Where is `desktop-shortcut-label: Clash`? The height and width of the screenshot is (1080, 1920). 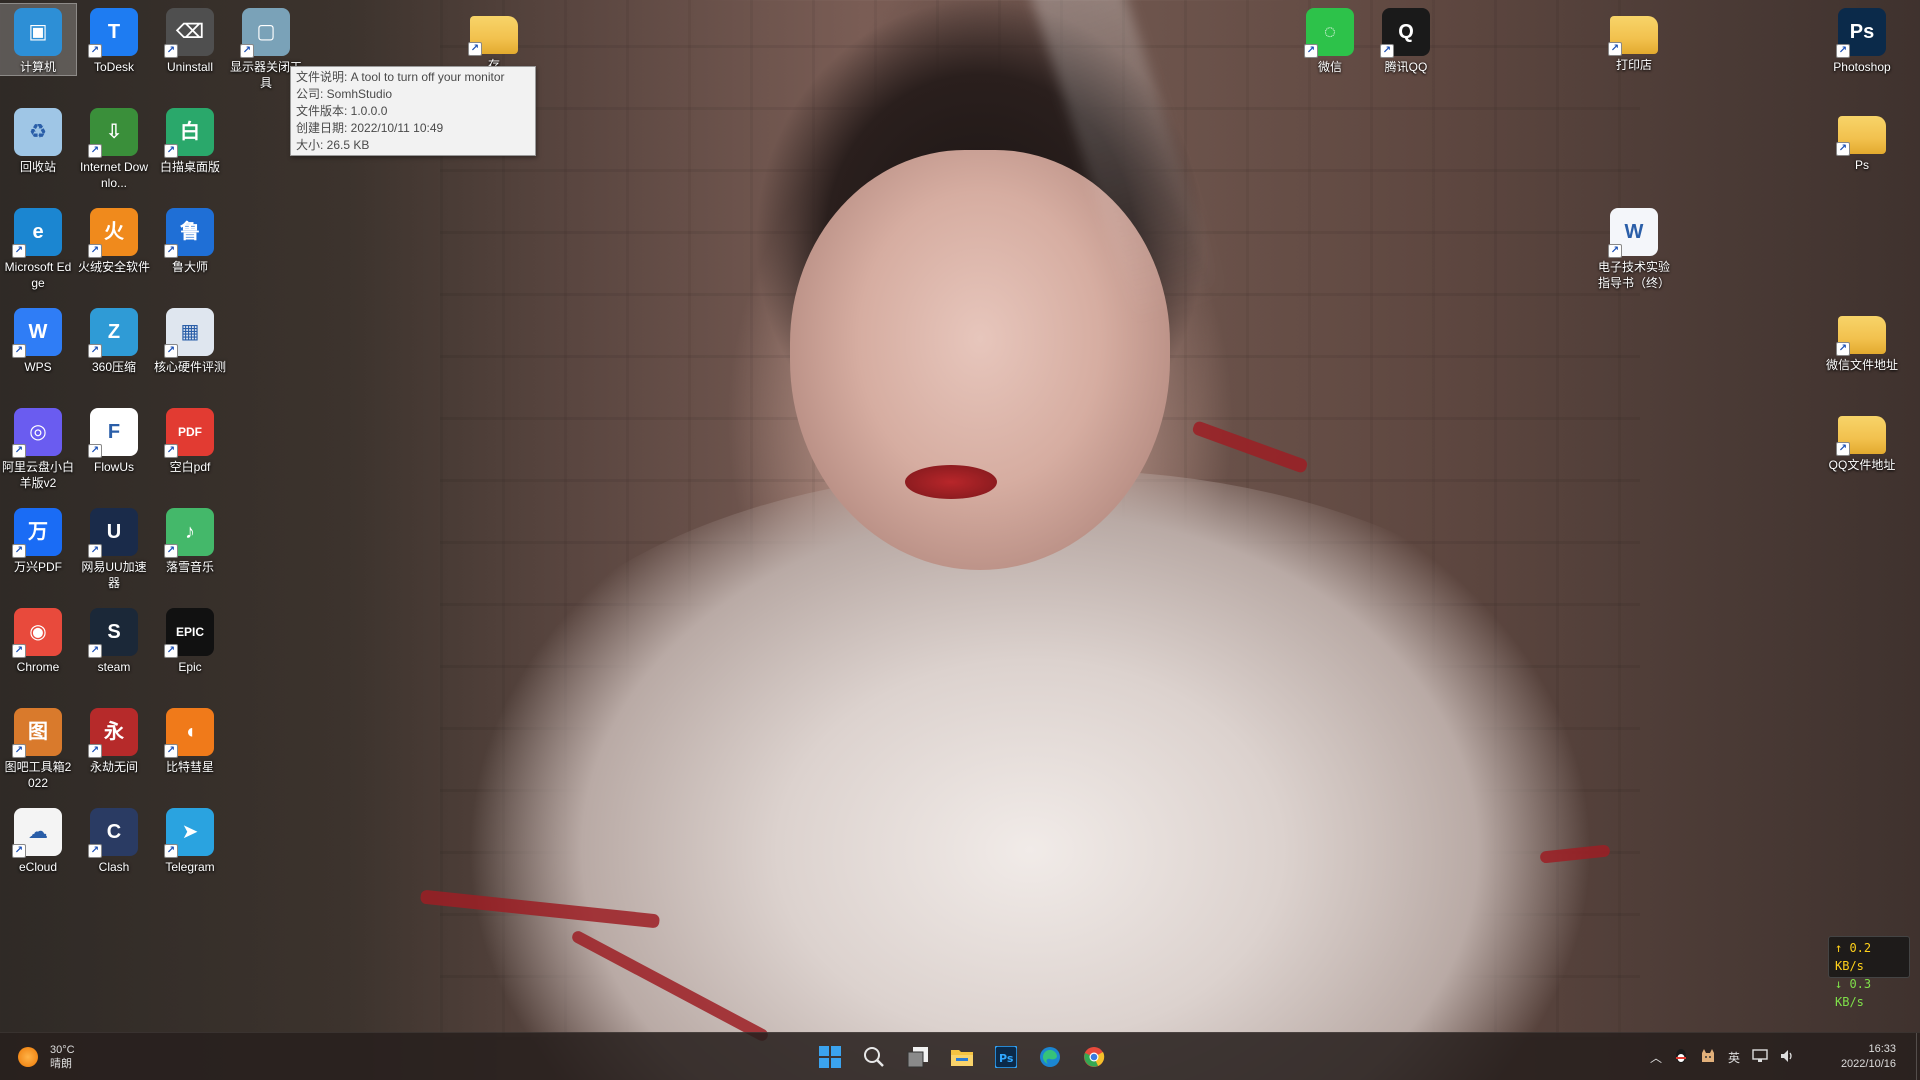 desktop-shortcut-label: Clash is located at coordinates (114, 867).